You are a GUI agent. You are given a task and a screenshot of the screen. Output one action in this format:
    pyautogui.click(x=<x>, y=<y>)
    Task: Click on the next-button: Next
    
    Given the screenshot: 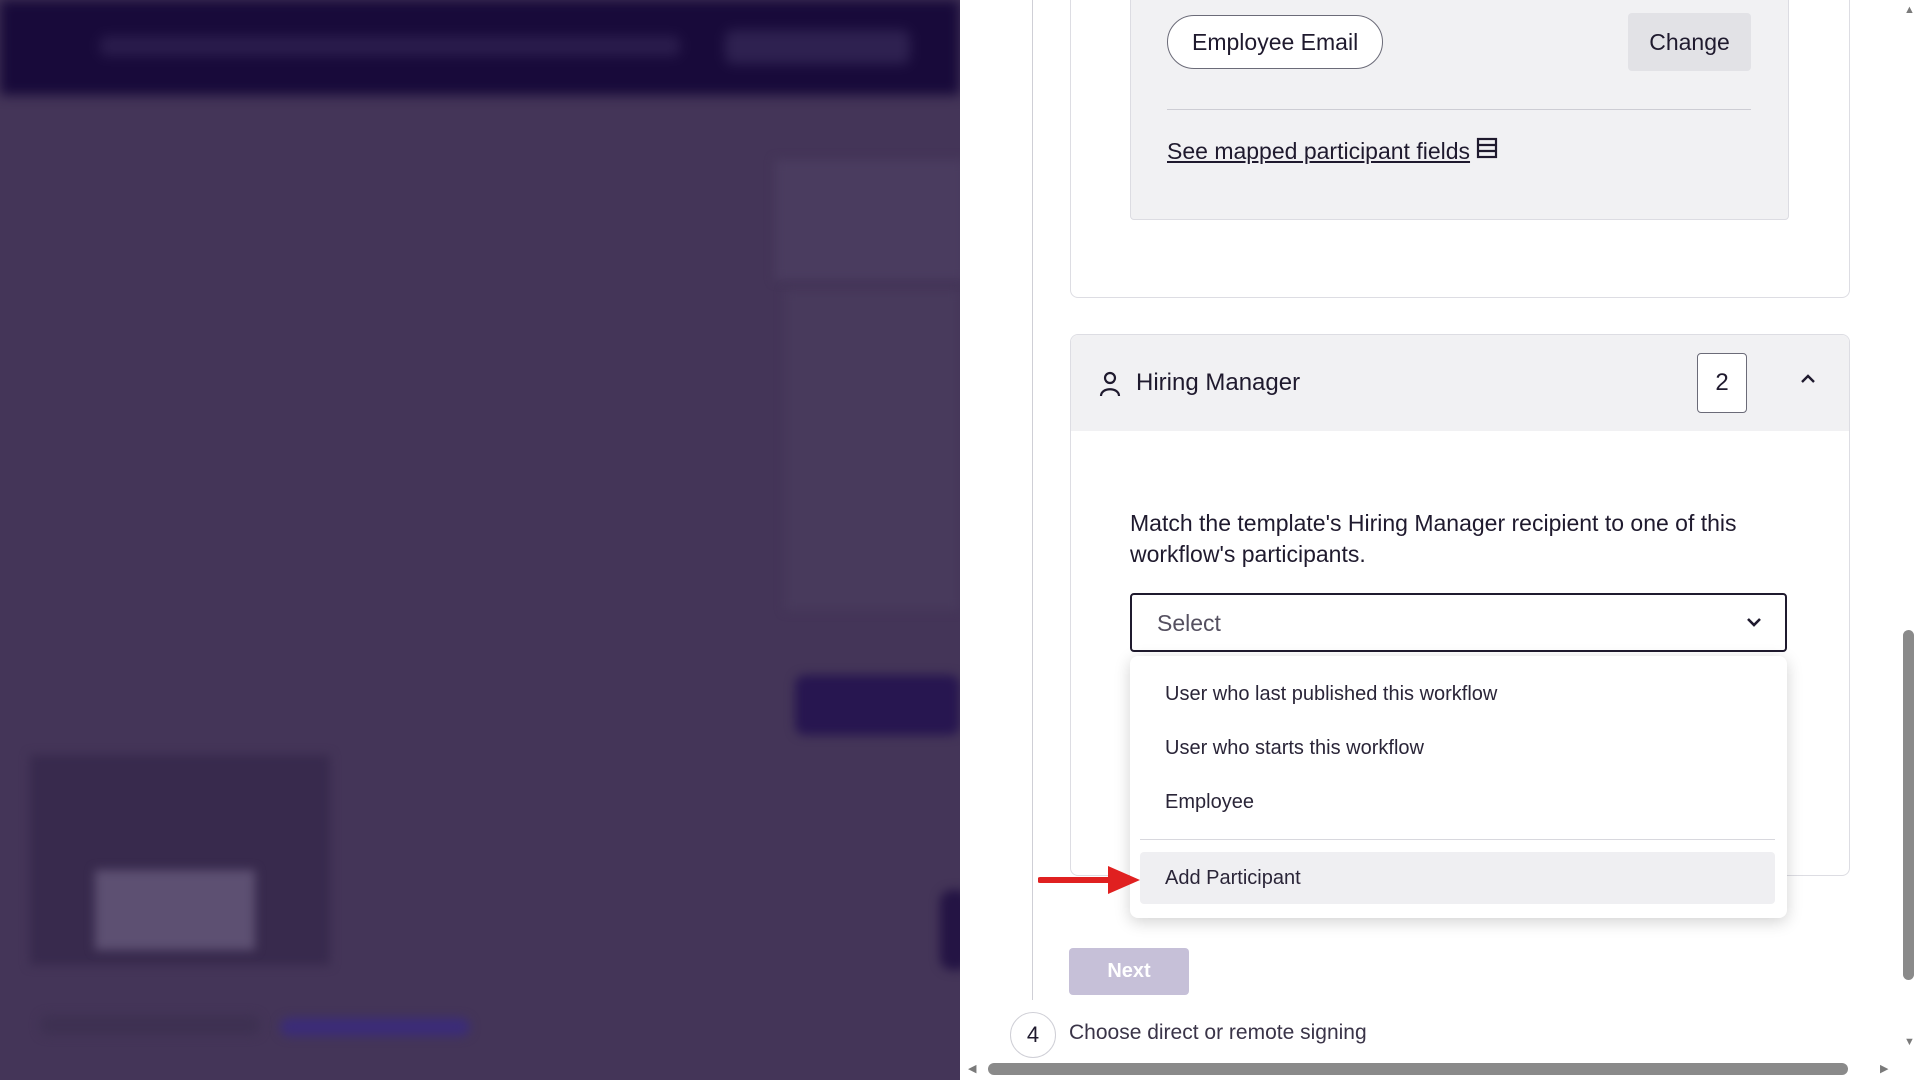 What is the action you would take?
    pyautogui.click(x=1129, y=971)
    